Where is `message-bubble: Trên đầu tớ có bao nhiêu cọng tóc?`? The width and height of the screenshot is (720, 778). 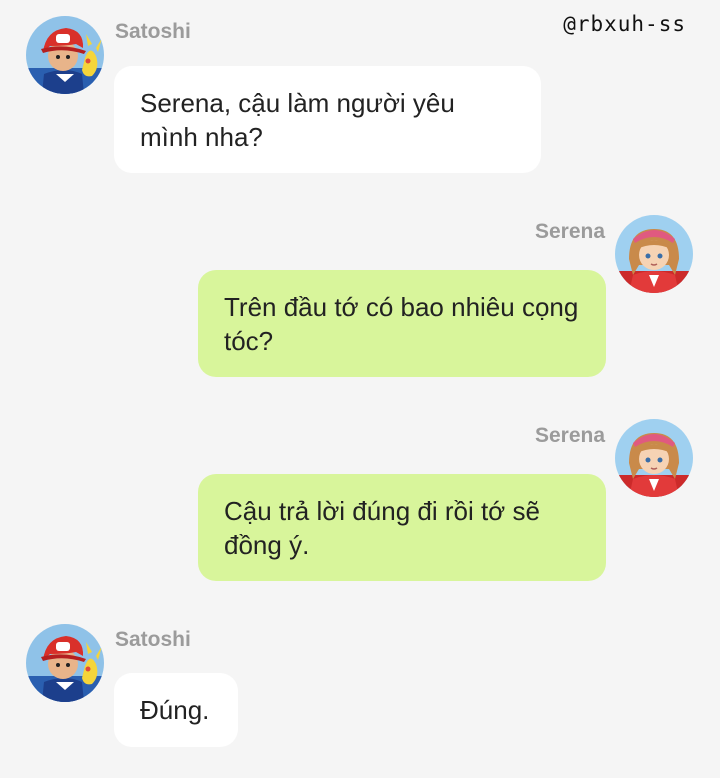 message-bubble: Trên đầu tớ có bao nhiêu cọng tóc? is located at coordinates (402, 323).